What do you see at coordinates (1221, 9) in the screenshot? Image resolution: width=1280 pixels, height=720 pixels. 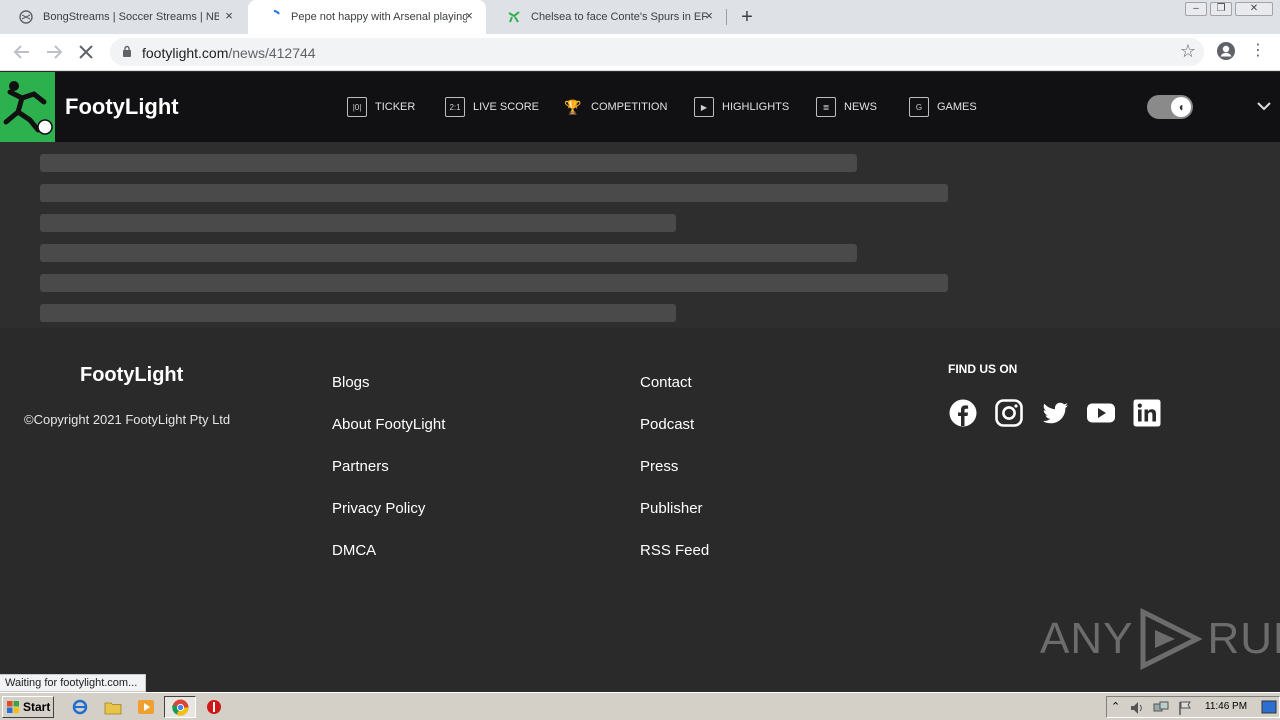 I see `restore-button: ❐` at bounding box center [1221, 9].